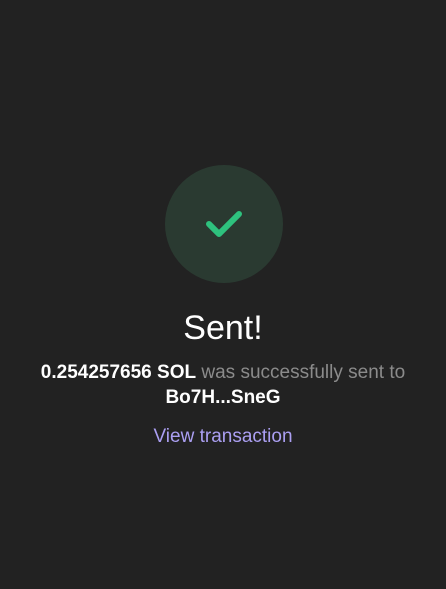  Describe the element at coordinates (223, 328) in the screenshot. I see `page-title: Sent!` at that location.